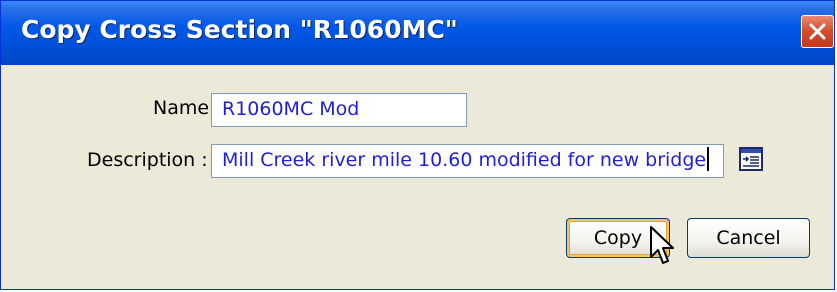 Image resolution: width=837 pixels, height=292 pixels. I want to click on dialog-title: Copy Cross Section "R1060MC", so click(239, 29).